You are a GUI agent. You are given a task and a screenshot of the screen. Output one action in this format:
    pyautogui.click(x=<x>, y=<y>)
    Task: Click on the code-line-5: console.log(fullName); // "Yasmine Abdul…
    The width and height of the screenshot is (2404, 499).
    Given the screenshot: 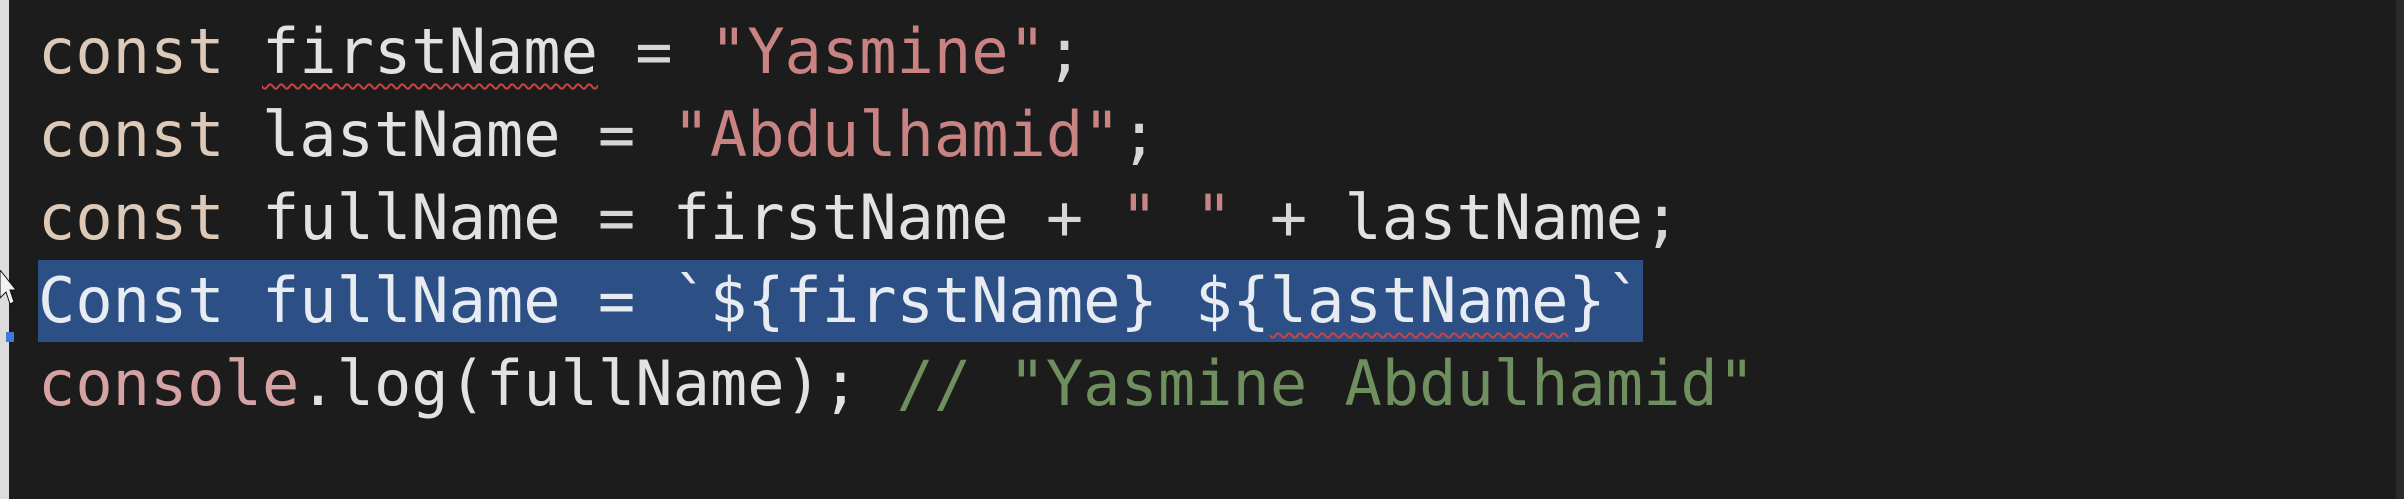 What is the action you would take?
    pyautogui.click(x=896, y=384)
    